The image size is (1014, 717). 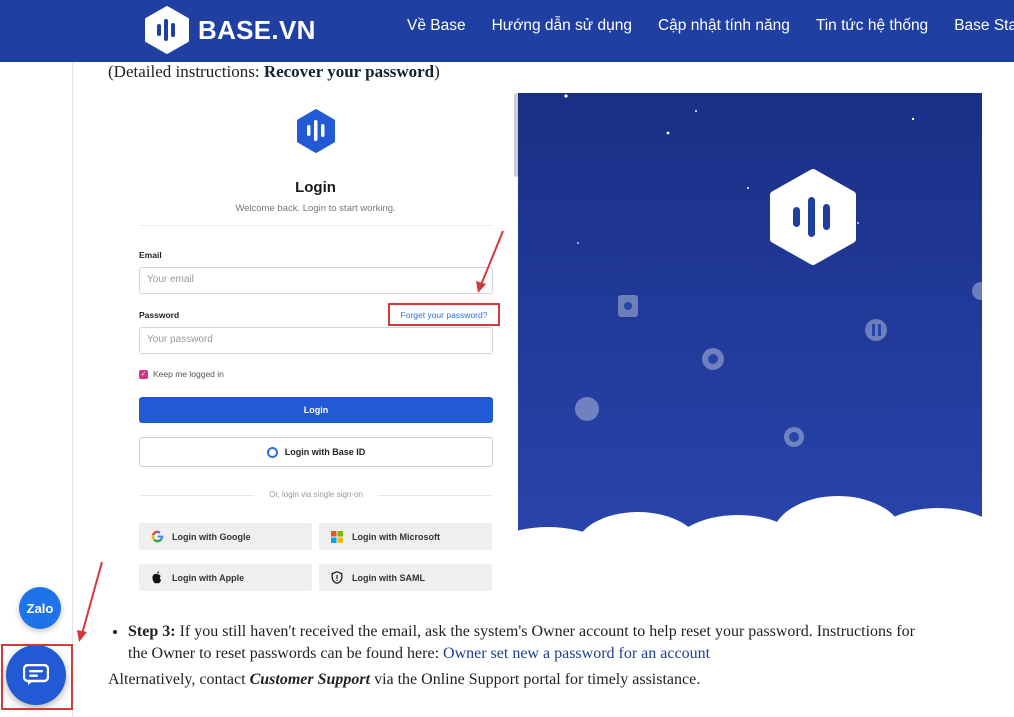 I want to click on brand-name: BASE.VN, so click(x=257, y=29).